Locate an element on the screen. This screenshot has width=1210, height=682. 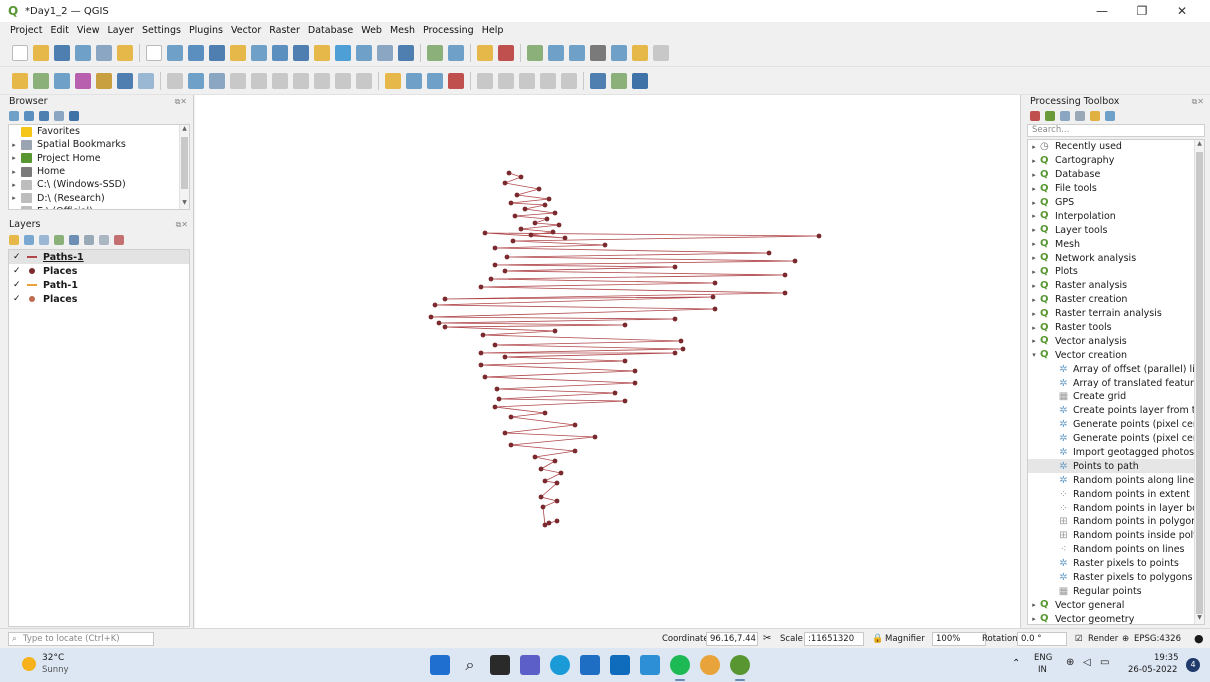
toolbox-algorithm: ⁖ Random points on lines is located at coordinates (1116, 550).